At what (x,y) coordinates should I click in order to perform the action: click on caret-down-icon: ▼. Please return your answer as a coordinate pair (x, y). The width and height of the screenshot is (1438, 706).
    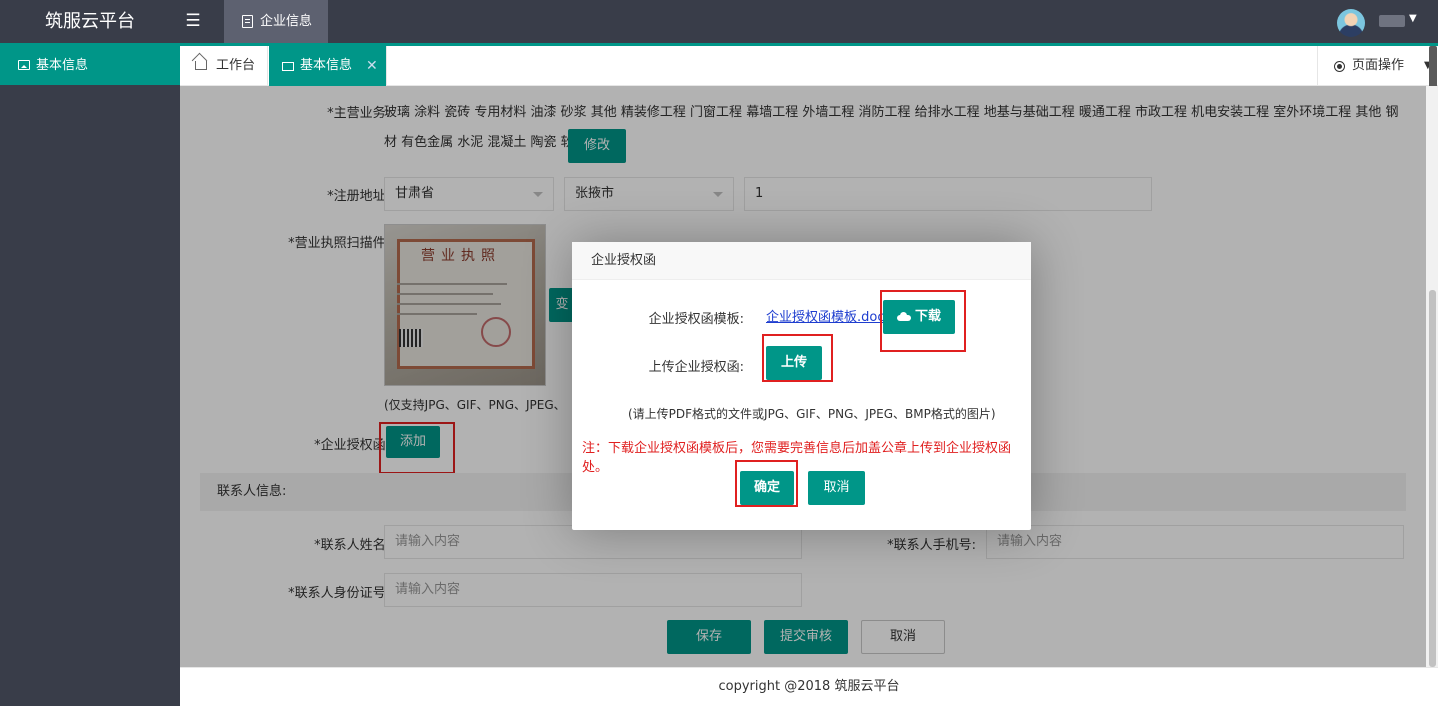
    Looking at the image, I should click on (1413, 18).